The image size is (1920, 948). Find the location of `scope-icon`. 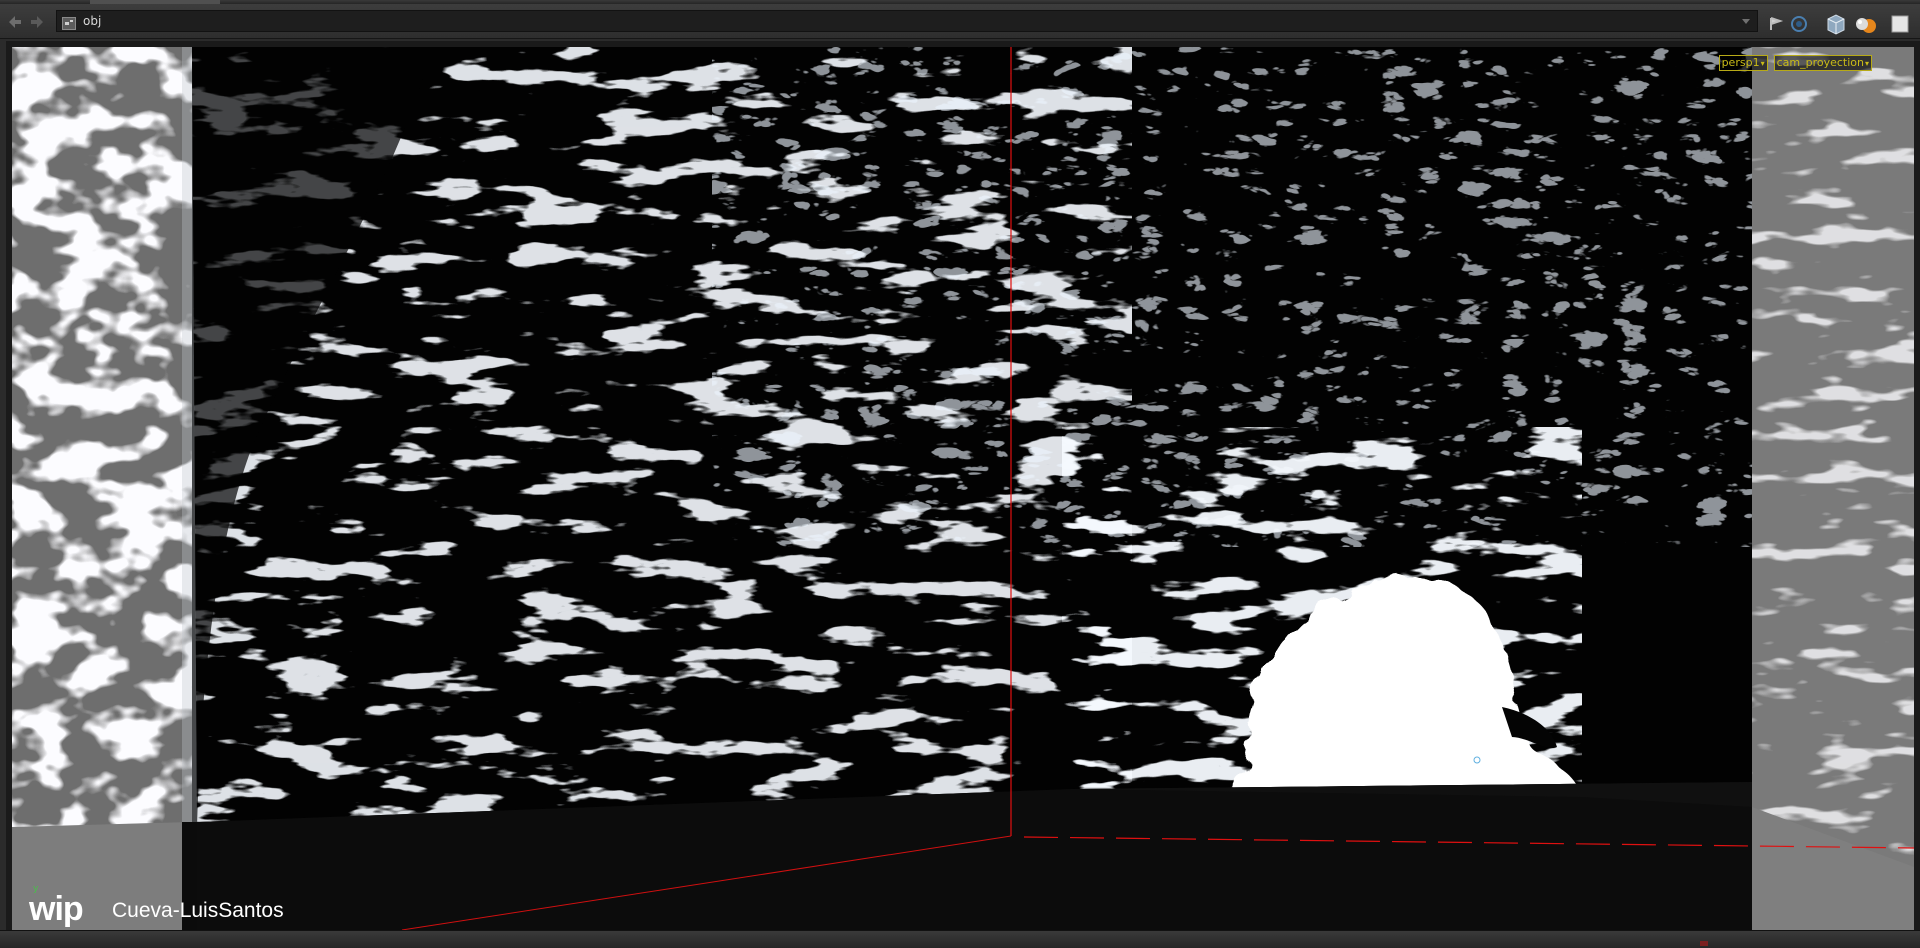

scope-icon is located at coordinates (1799, 24).